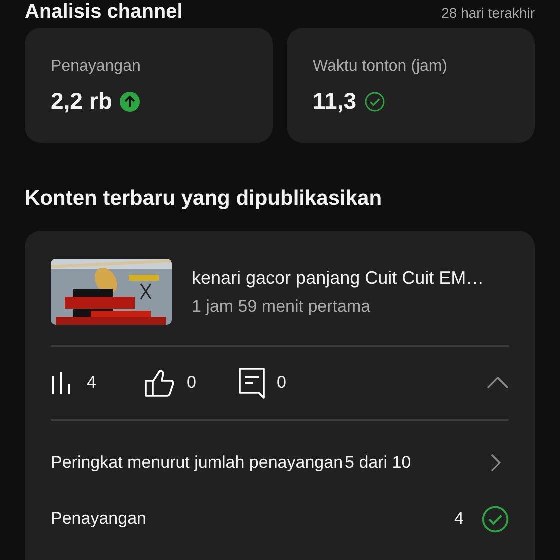 This screenshot has height=560, width=560. What do you see at coordinates (334, 101) in the screenshot?
I see `metric-value: 11,3` at bounding box center [334, 101].